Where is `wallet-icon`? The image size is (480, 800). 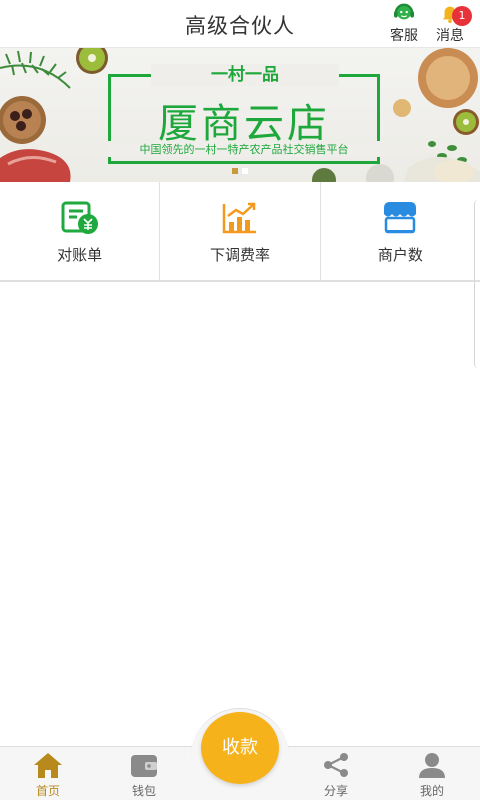 wallet-icon is located at coordinates (144, 766).